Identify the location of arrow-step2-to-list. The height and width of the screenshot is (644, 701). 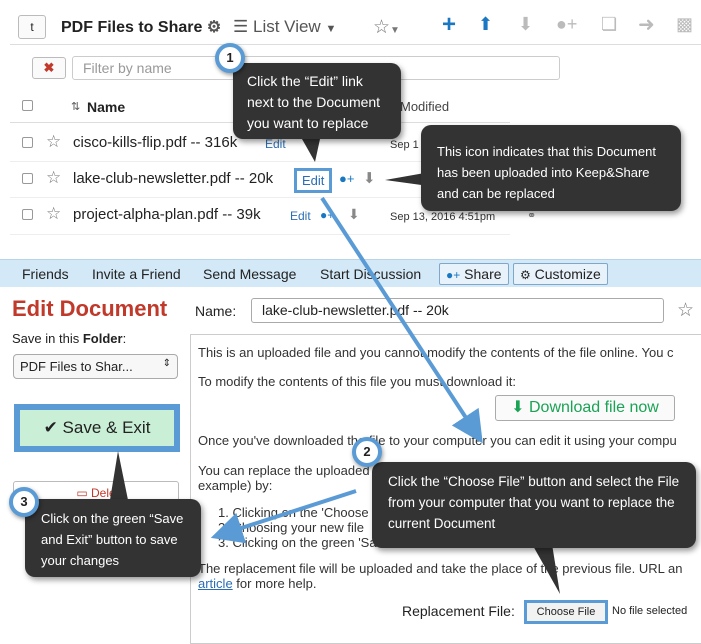
(283, 516).